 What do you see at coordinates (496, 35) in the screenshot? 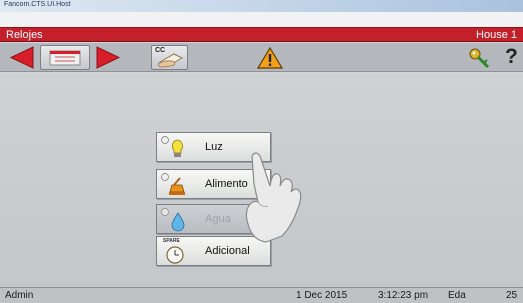
I see `house-label: House 1` at bounding box center [496, 35].